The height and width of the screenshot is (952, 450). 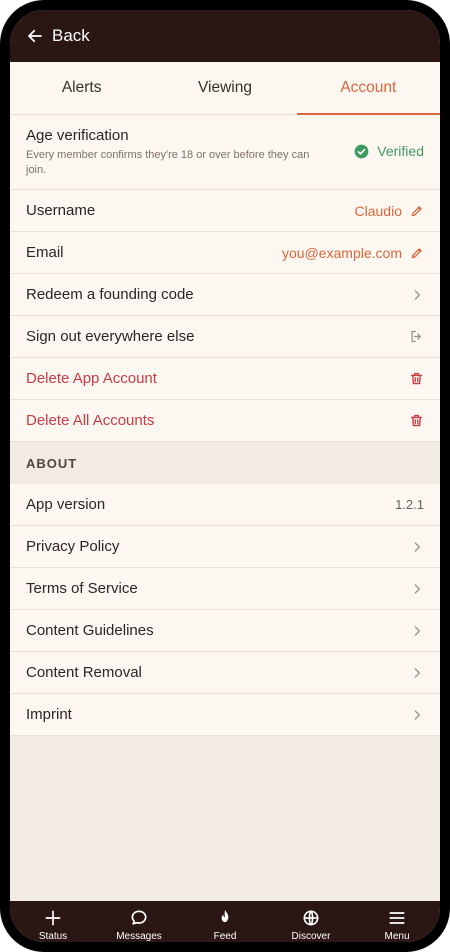 I want to click on nav-menu: Menu, so click(x=397, y=921).